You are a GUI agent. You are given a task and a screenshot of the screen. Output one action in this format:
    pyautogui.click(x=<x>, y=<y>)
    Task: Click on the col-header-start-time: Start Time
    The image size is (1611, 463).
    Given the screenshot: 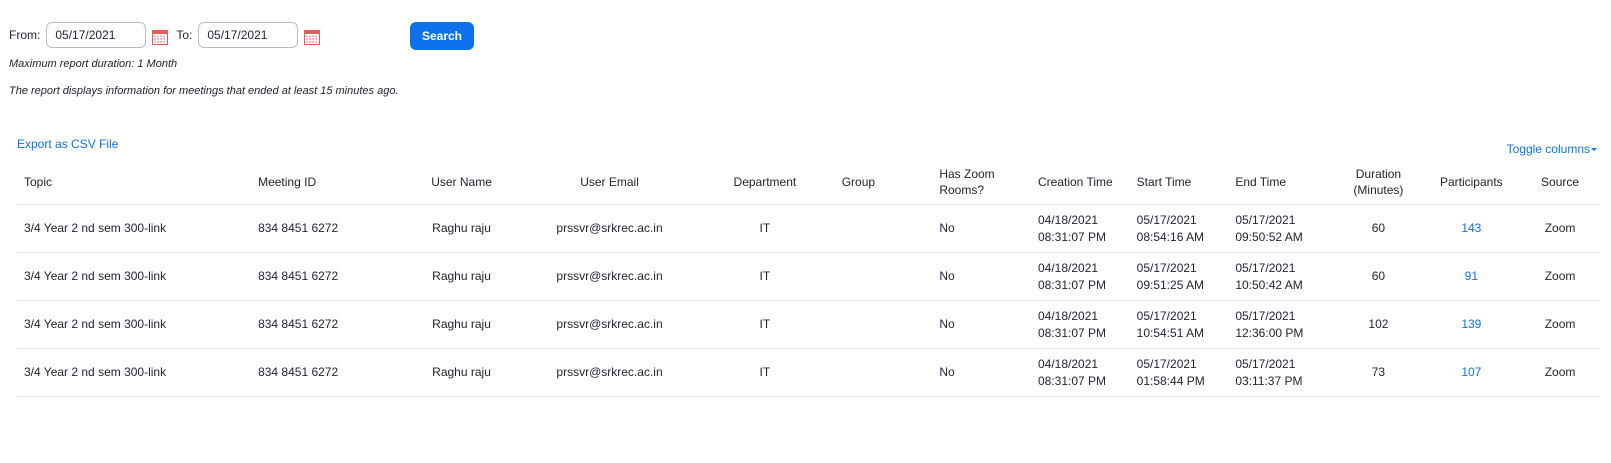 What is the action you would take?
    pyautogui.click(x=1179, y=182)
    